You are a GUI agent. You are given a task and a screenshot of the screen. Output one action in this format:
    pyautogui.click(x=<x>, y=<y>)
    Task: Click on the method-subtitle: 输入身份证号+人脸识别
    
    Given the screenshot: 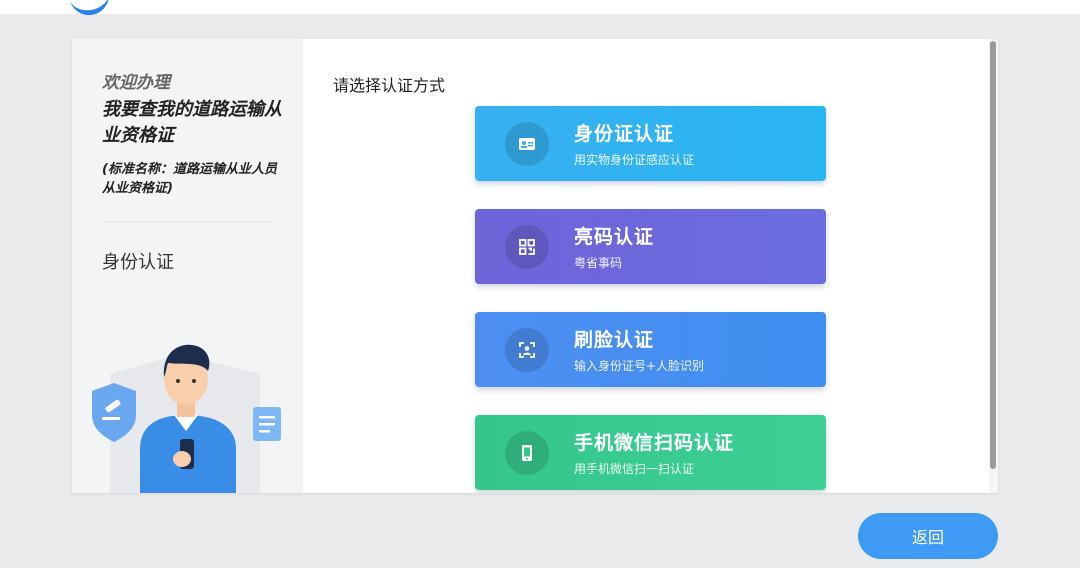 What is the action you would take?
    pyautogui.click(x=639, y=366)
    